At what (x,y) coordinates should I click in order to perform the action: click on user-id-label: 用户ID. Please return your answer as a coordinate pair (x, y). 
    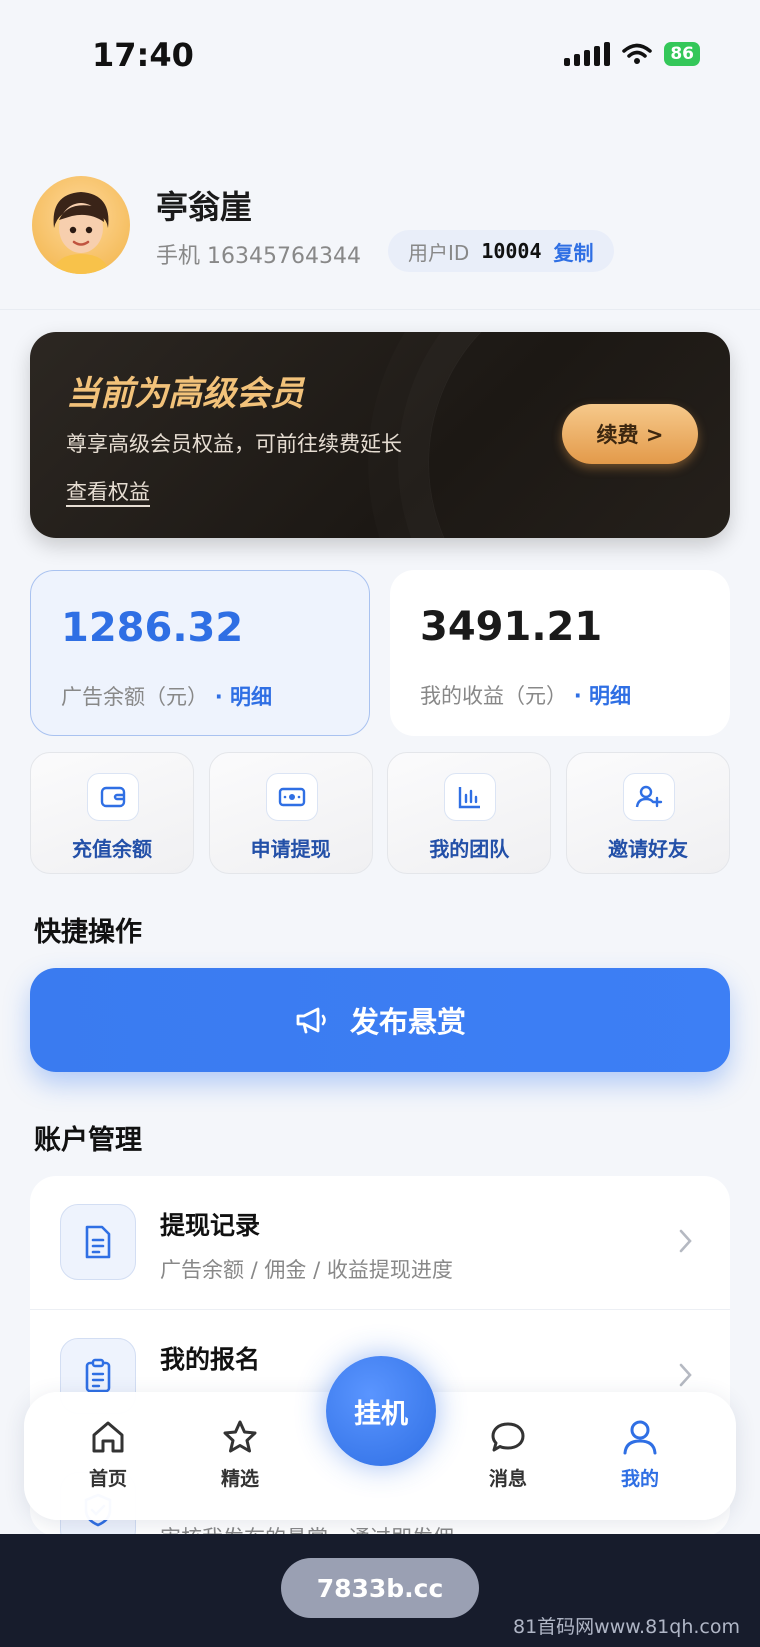
    Looking at the image, I should click on (439, 252).